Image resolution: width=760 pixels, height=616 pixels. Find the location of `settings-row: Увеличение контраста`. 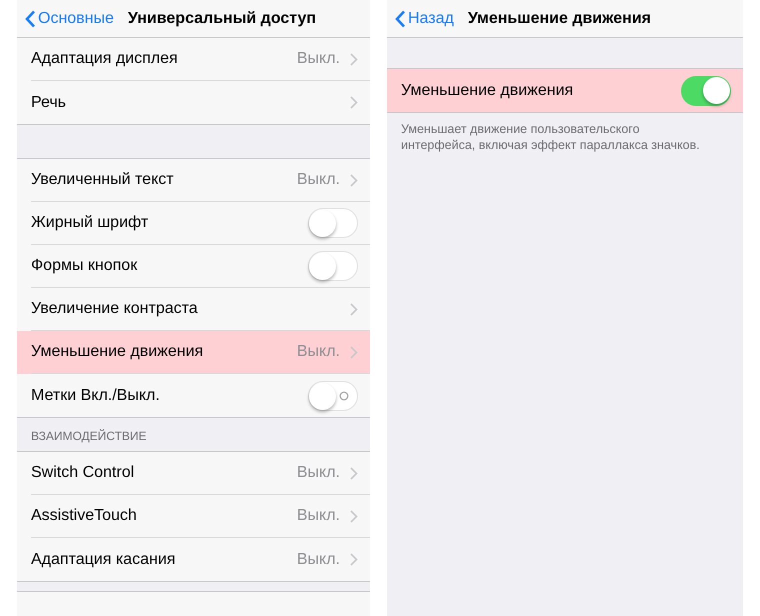

settings-row: Увеличение контраста is located at coordinates (193, 309).